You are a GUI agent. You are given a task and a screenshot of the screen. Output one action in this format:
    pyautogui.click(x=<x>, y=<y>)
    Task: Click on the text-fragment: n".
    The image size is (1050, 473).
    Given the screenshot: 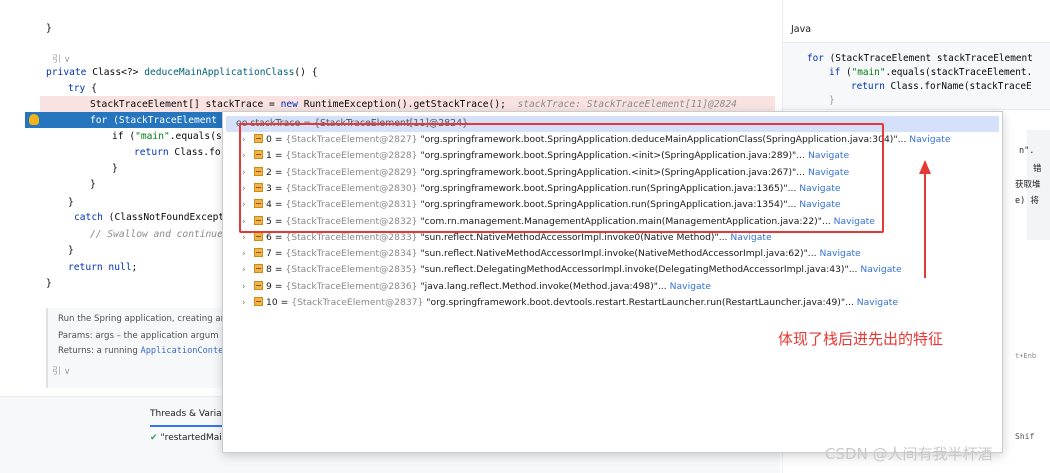 What is the action you would take?
    pyautogui.click(x=1027, y=151)
    